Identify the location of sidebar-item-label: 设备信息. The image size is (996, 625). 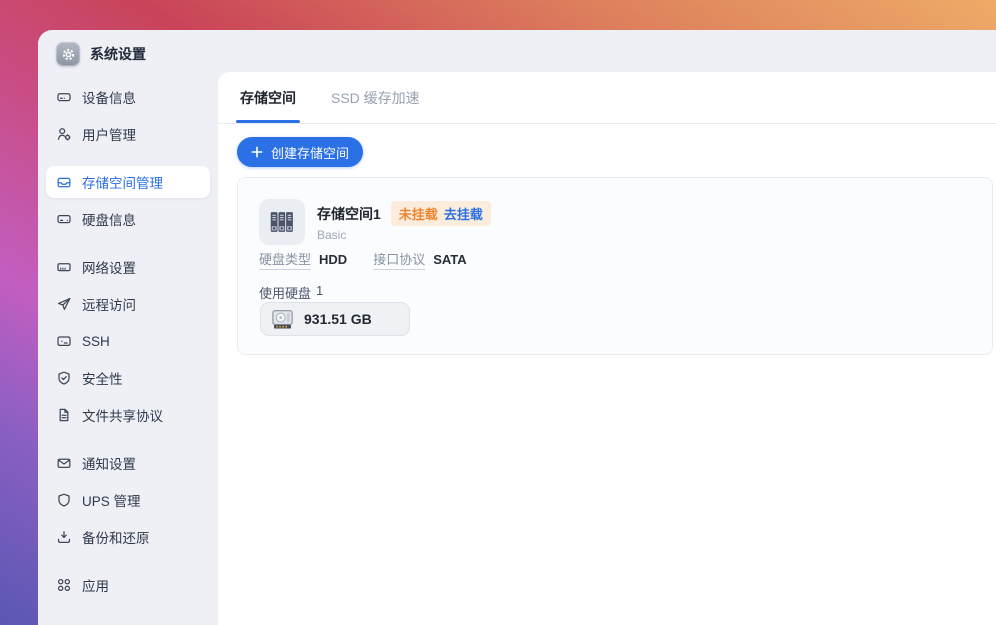
(109, 98).